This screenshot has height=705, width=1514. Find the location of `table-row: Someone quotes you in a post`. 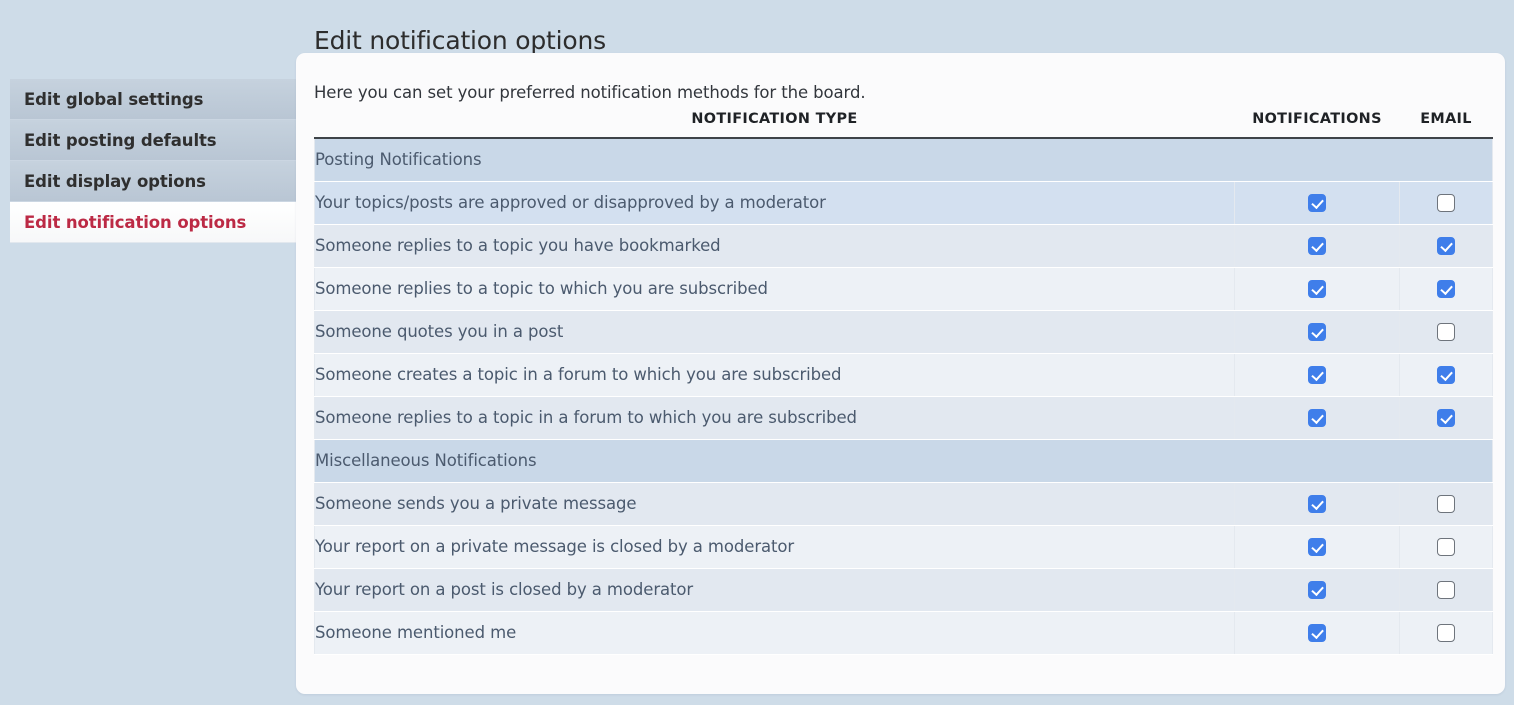

table-row: Someone quotes you in a post is located at coordinates (903, 332).